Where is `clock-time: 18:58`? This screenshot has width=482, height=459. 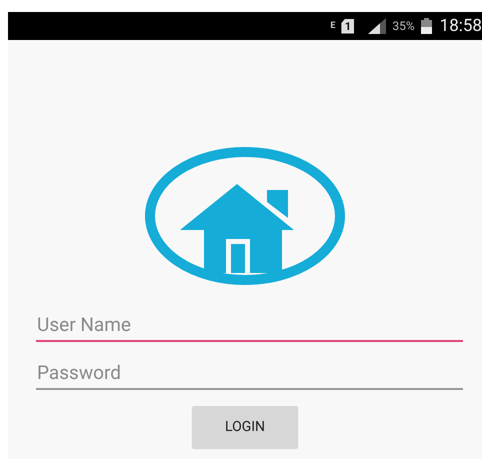
clock-time: 18:58 is located at coordinates (461, 26).